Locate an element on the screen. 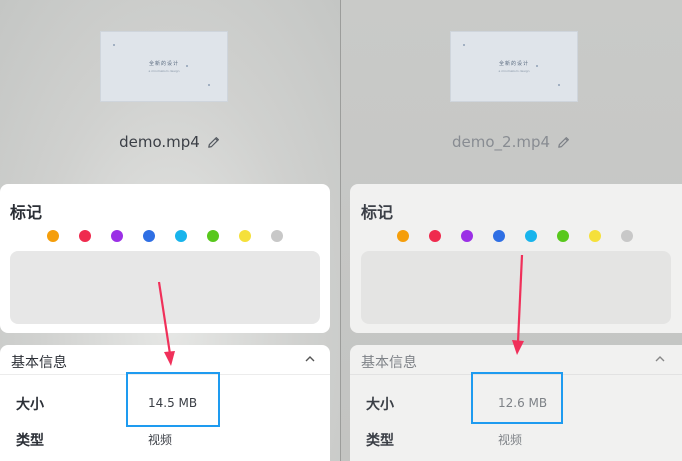 Image resolution: width=682 pixels, height=461 pixels. filename-row: demo_2.mp4 is located at coordinates (511, 142).